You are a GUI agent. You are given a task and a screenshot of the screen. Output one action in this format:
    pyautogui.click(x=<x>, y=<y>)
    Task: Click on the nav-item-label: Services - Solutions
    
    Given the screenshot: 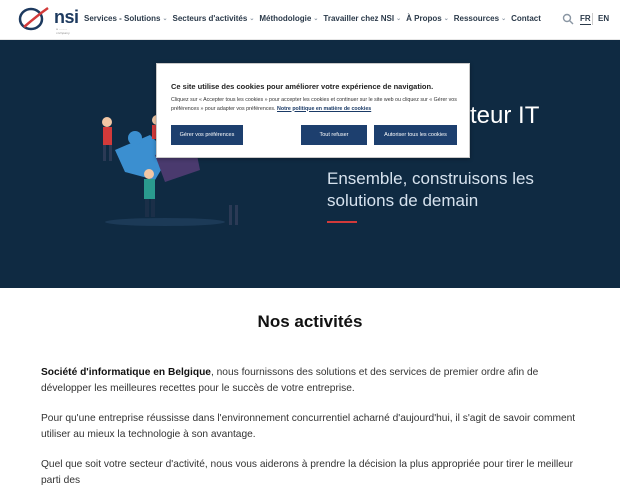 What is the action you would take?
    pyautogui.click(x=122, y=18)
    